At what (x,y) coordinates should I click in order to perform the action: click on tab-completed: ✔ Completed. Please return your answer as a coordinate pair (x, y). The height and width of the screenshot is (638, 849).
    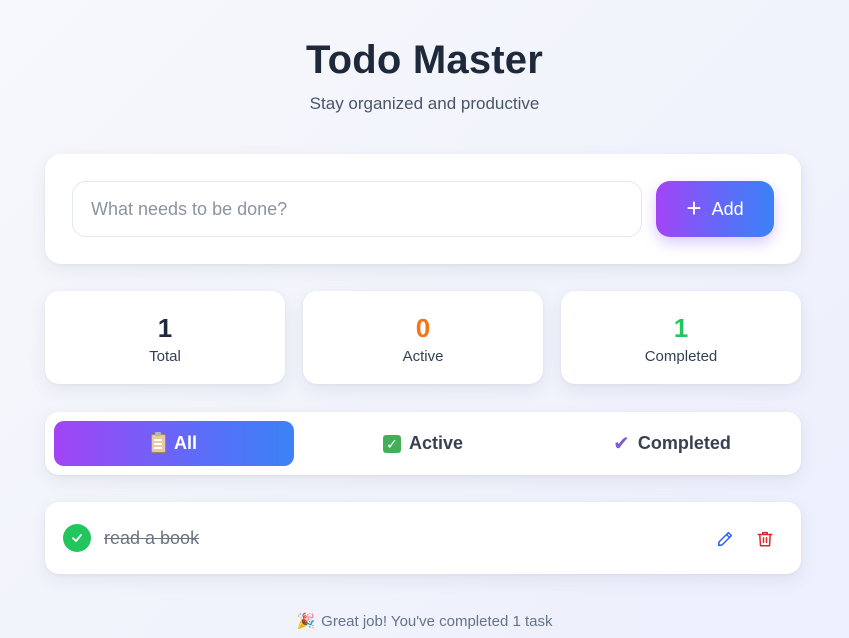
    Looking at the image, I should click on (672, 443).